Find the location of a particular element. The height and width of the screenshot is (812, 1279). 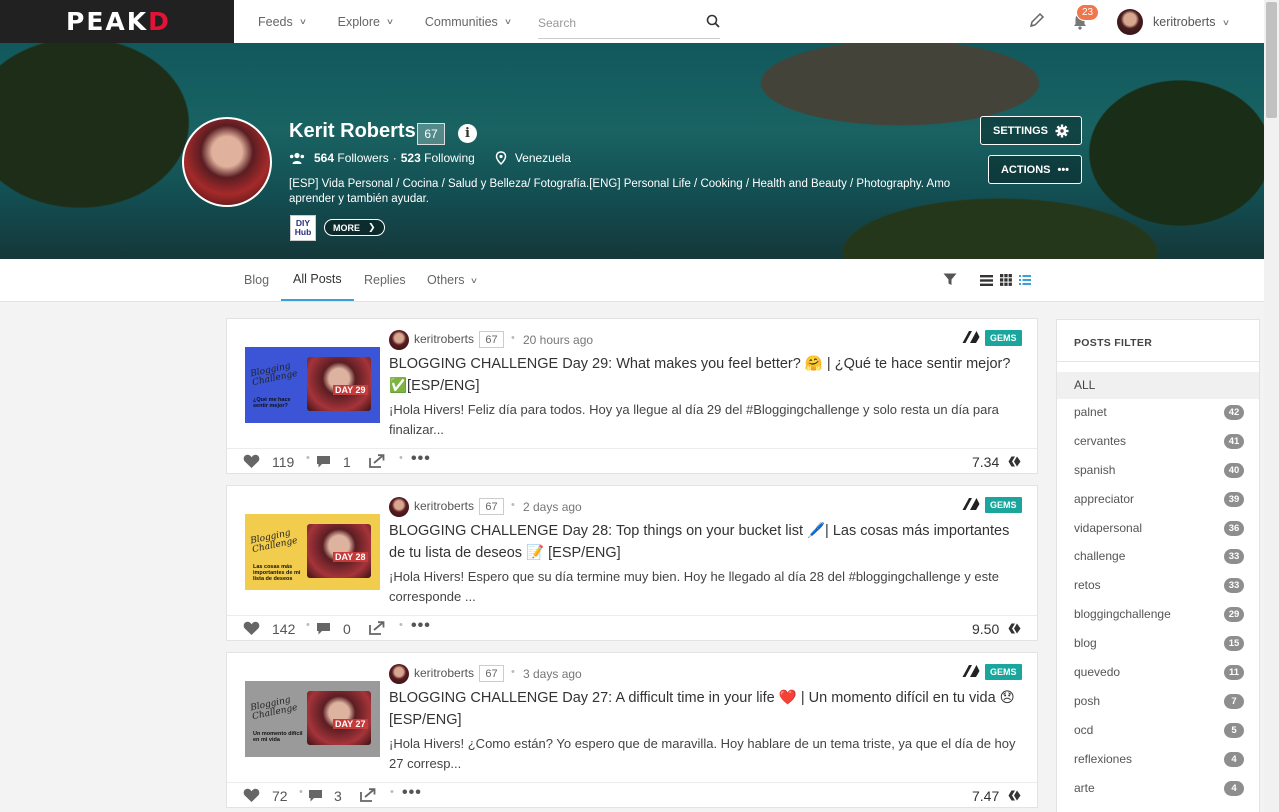

main-menu: Feeds ∨ Explore ∨ Communities ∨ is located at coordinates (388, 21).